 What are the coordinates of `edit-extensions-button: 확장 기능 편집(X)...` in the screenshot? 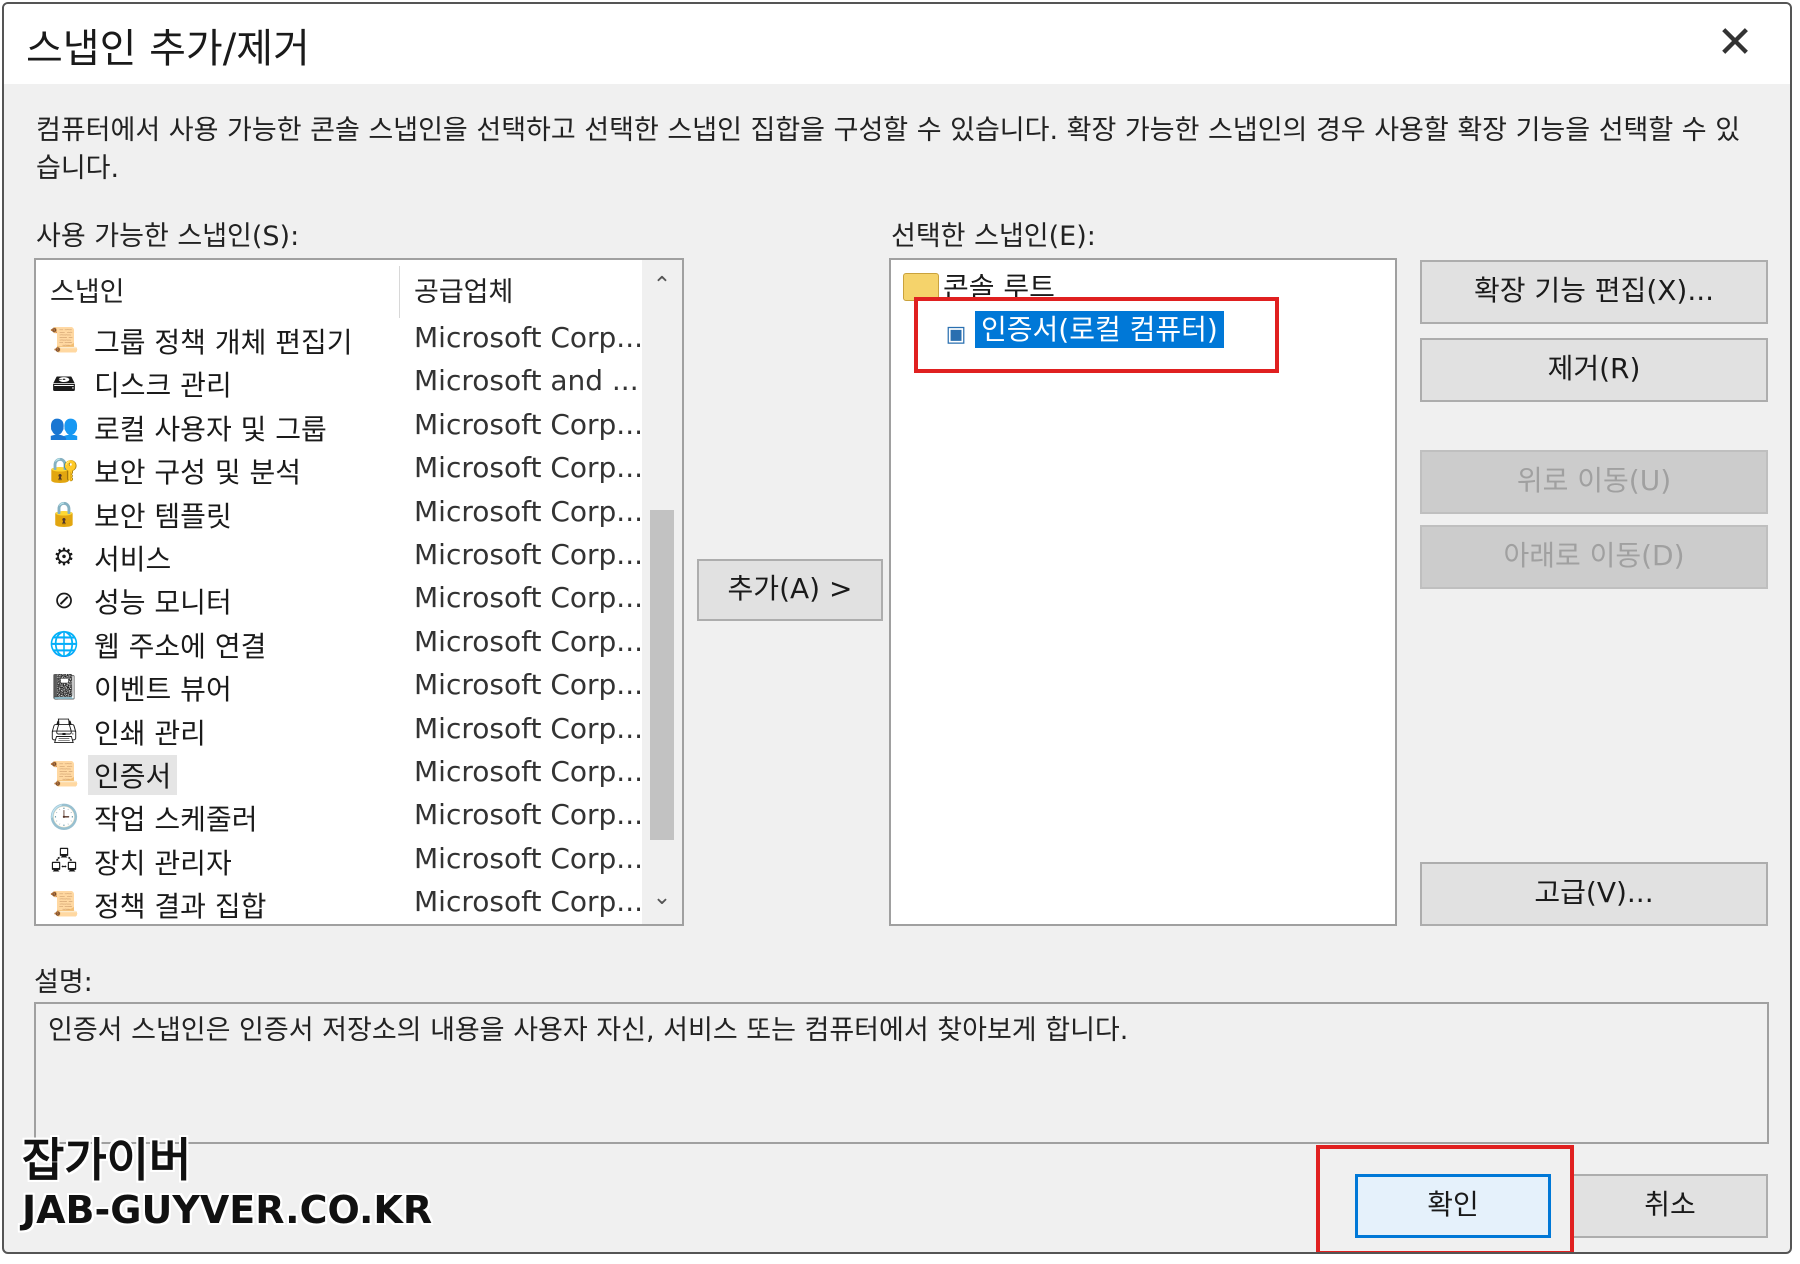 It's located at (1594, 292).